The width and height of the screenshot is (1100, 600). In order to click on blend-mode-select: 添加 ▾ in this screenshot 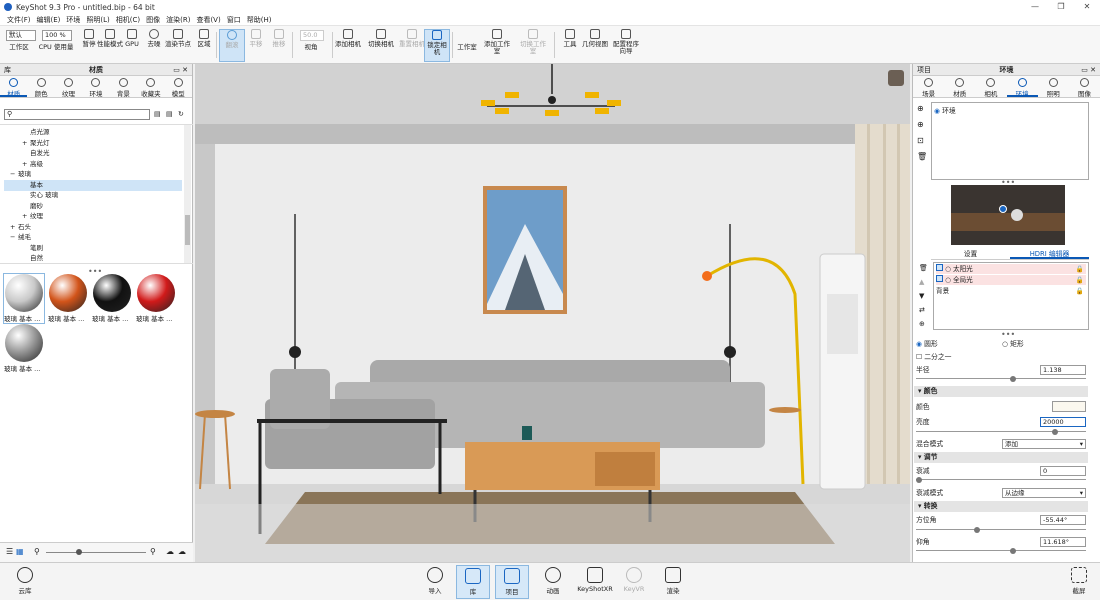, I will do `click(1044, 444)`.